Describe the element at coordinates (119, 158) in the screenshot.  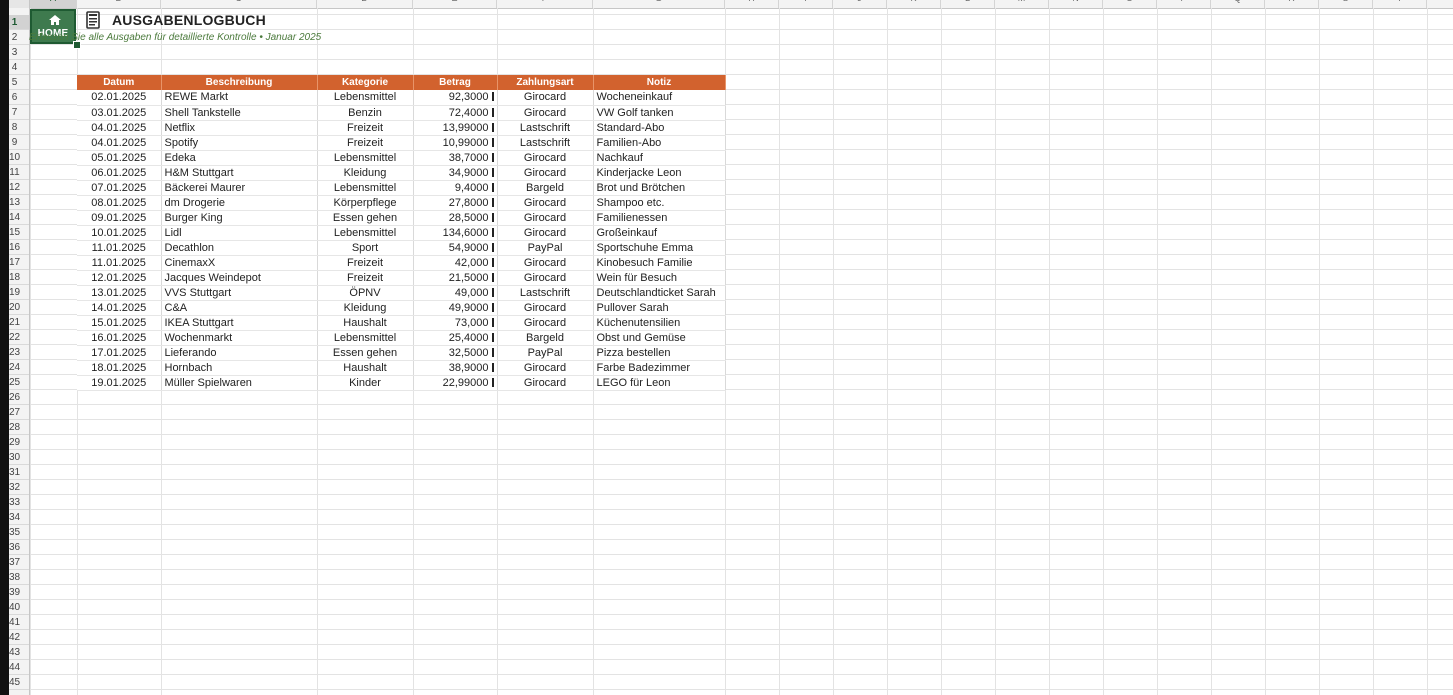
I see `table-cell: 05.01.2025` at that location.